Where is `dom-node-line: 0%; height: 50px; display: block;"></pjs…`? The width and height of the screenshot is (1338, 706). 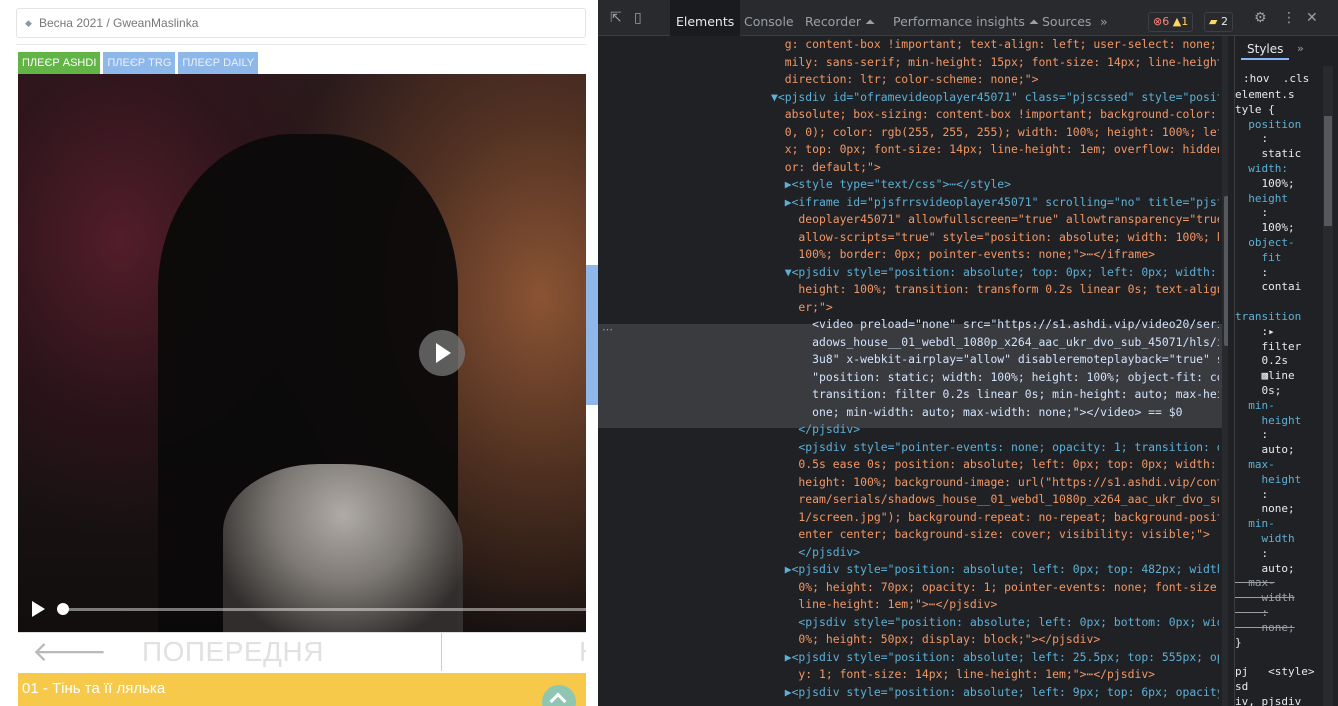 dom-node-line: 0%; height: 50px; display: block;"></pjs… is located at coordinates (995, 640).